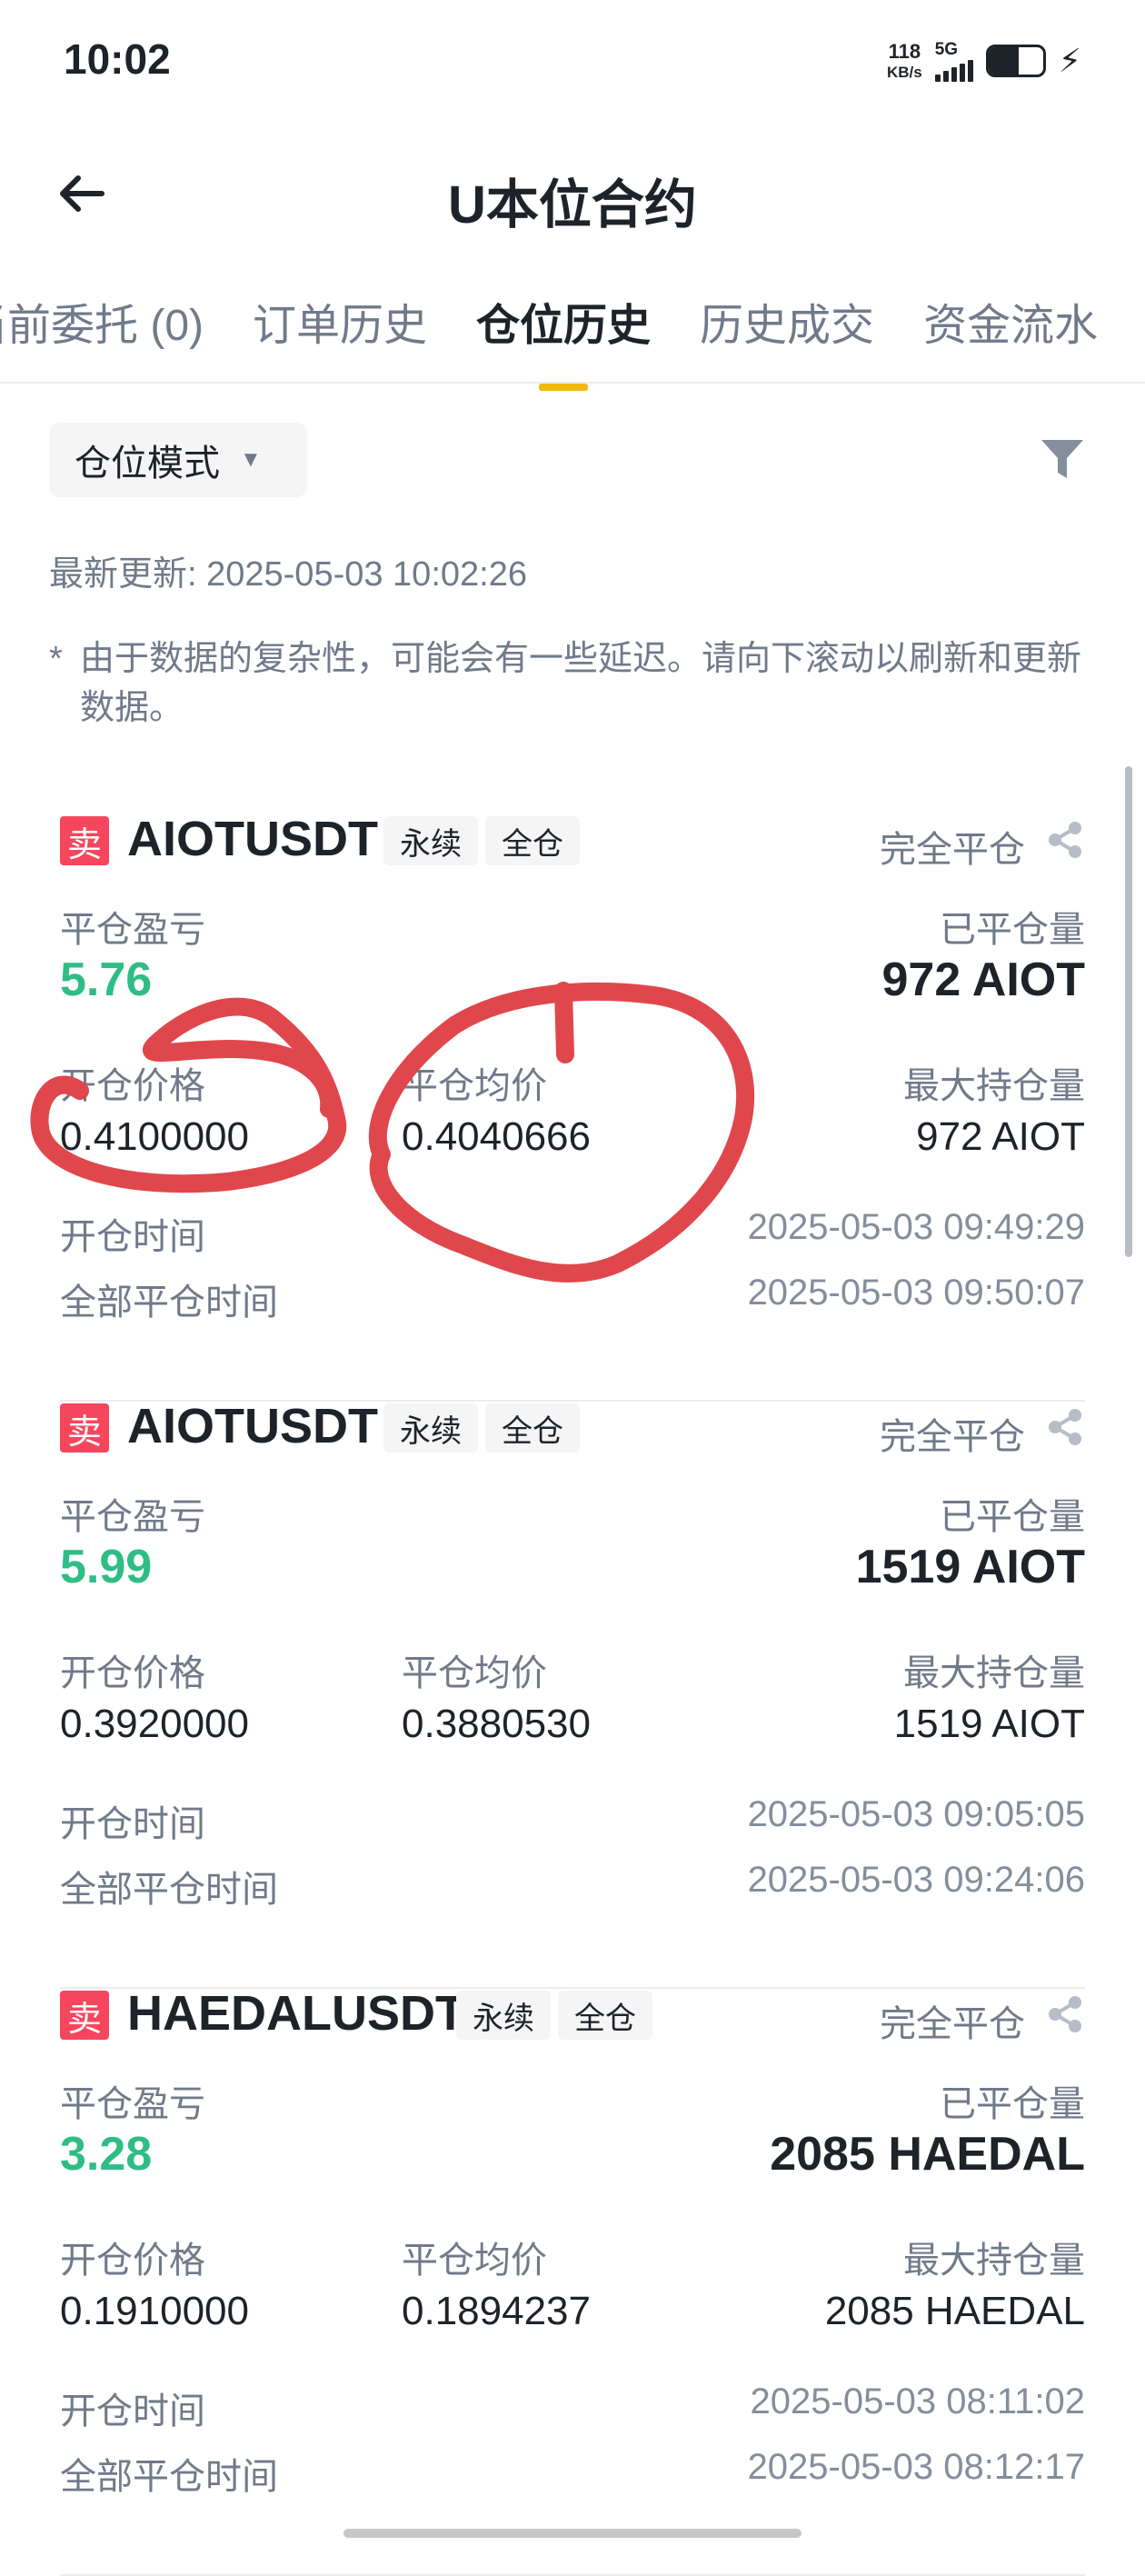 The height and width of the screenshot is (2576, 1145). Describe the element at coordinates (1128, 1011) in the screenshot. I see `scrollbar` at that location.